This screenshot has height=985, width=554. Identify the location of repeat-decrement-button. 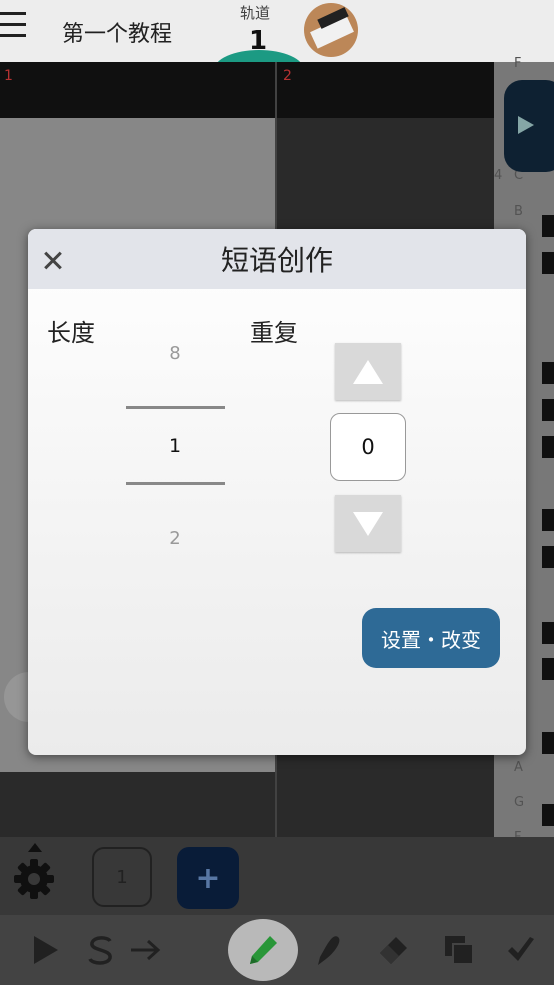
(368, 523).